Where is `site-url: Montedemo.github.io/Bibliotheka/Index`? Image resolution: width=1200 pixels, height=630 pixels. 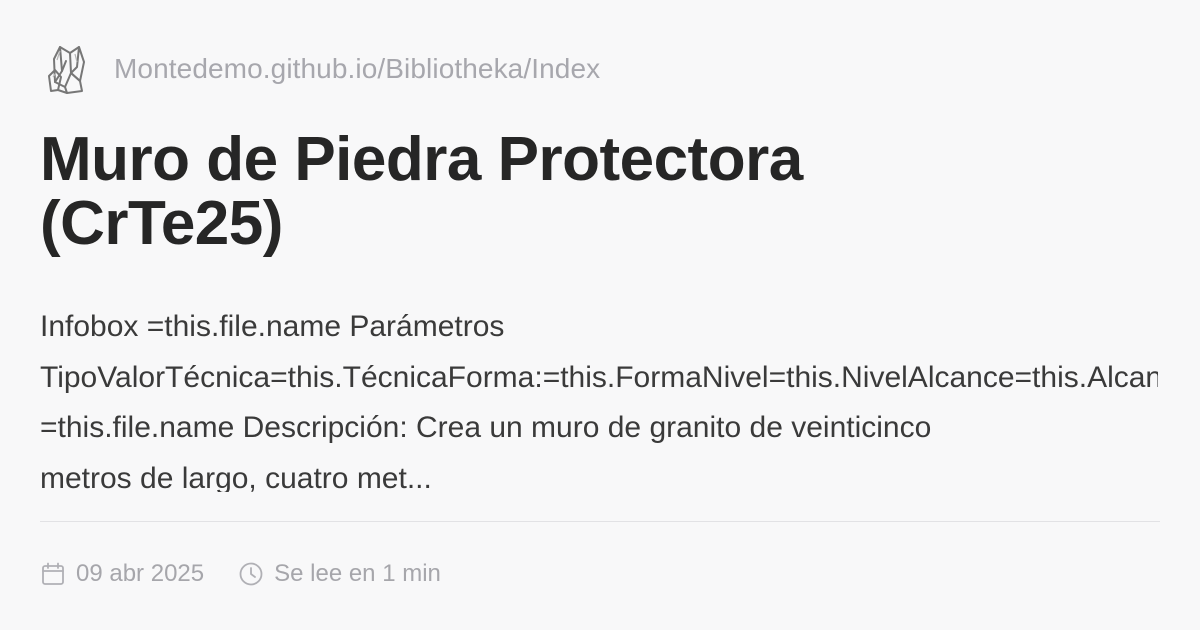
site-url: Montedemo.github.io/Bibliotheka/Index is located at coordinates (357, 69).